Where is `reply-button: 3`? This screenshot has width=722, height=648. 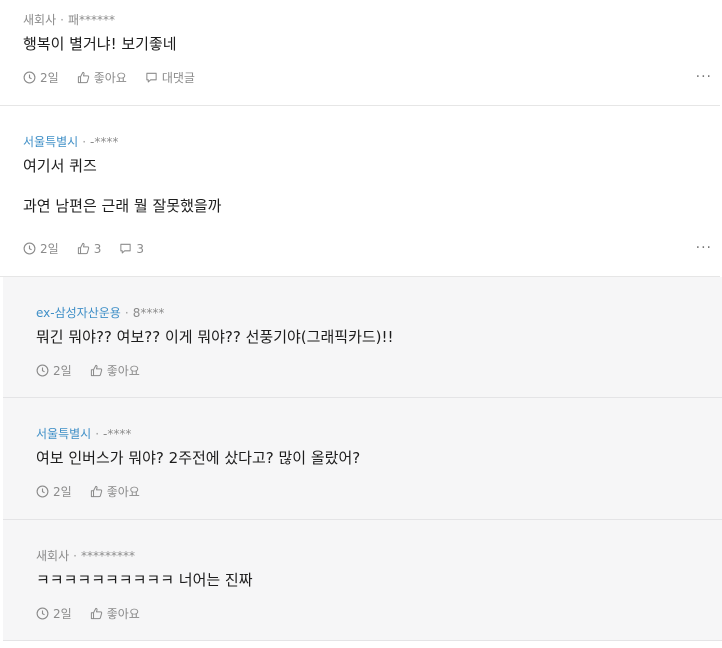 reply-button: 3 is located at coordinates (131, 249).